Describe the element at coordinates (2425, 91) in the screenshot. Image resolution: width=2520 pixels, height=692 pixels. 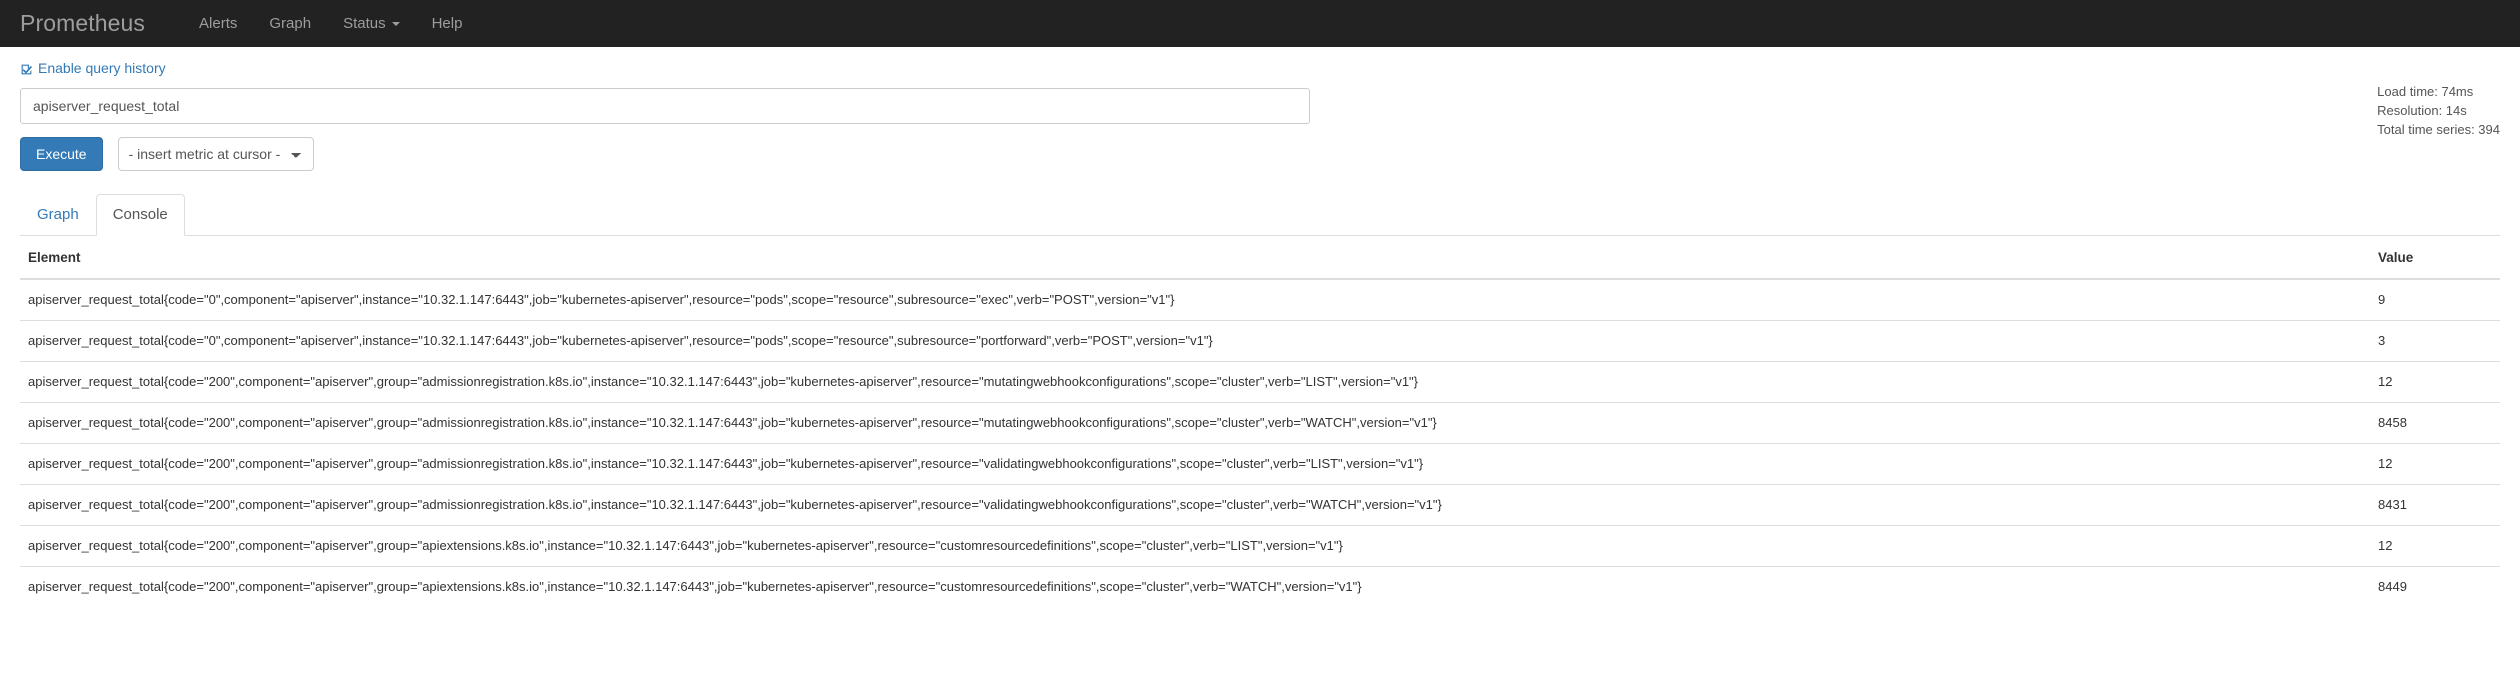
I see `stat-load-time: Load time: 74ms` at that location.